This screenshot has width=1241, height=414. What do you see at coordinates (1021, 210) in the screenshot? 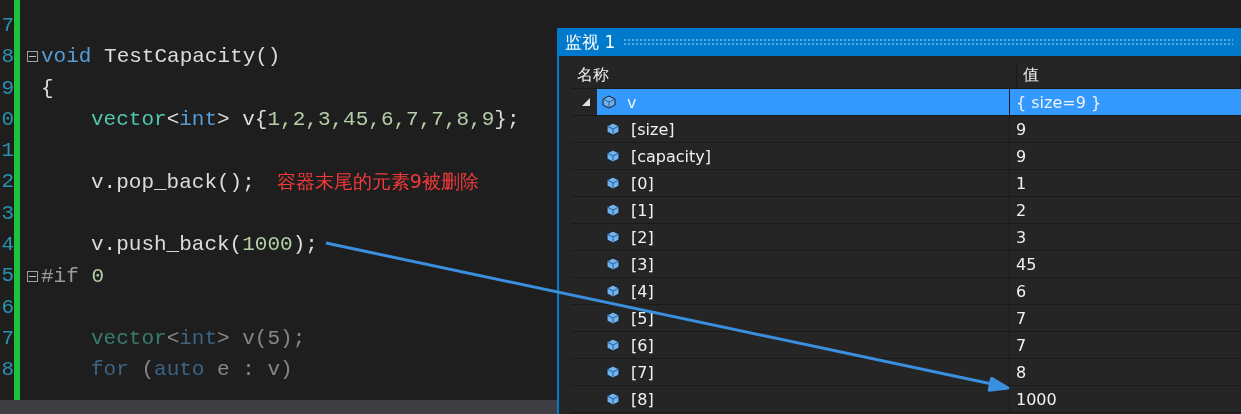
I see `watch-value: 2` at bounding box center [1021, 210].